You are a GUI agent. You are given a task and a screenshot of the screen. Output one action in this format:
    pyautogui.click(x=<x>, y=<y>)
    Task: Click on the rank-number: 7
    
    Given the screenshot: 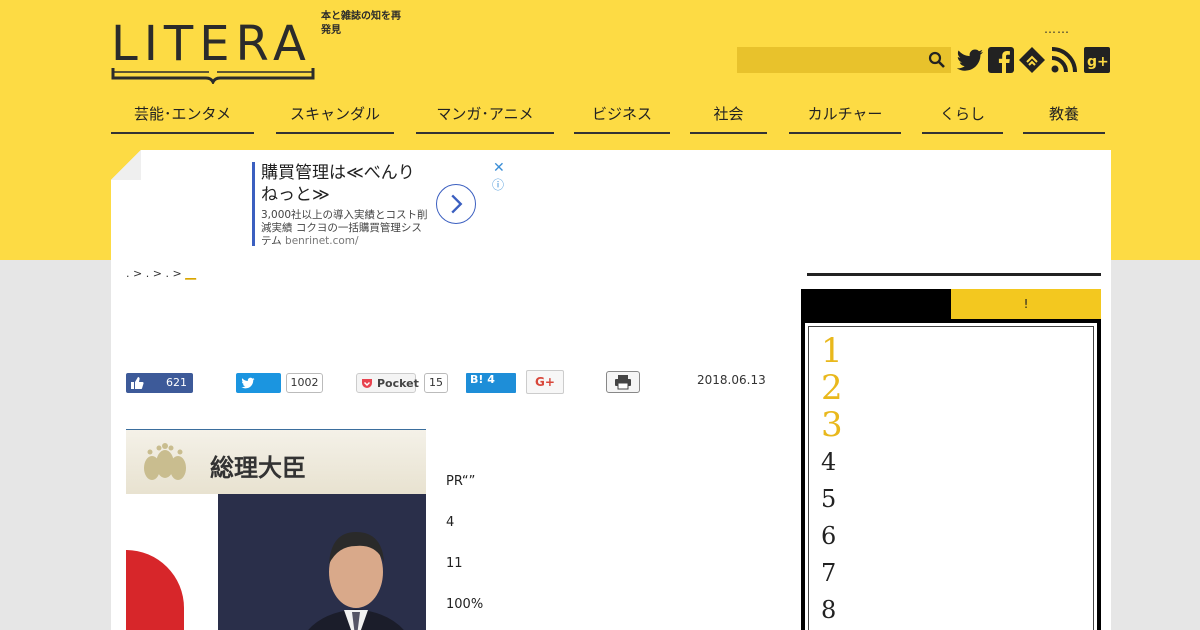 What is the action you would take?
    pyautogui.click(x=828, y=573)
    